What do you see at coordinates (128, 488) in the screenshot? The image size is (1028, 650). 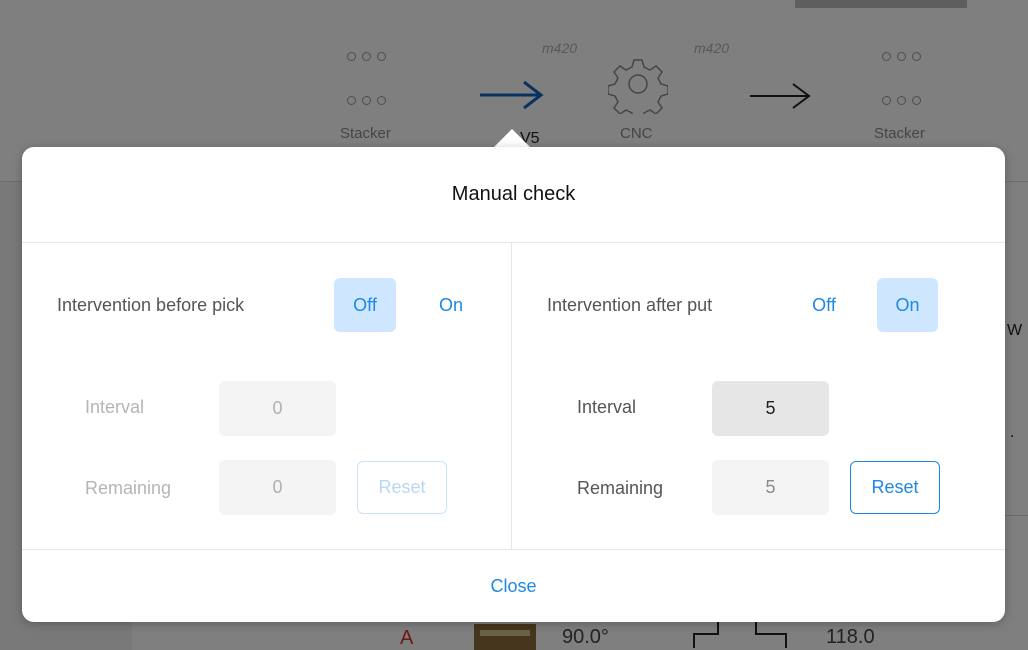 I see `before-pick-remaining-label: Remaining` at bounding box center [128, 488].